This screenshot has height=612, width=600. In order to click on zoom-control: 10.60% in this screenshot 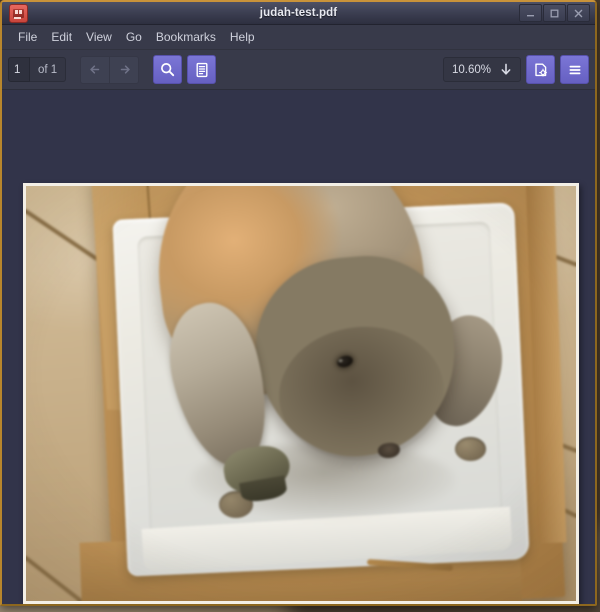, I will do `click(481, 69)`.